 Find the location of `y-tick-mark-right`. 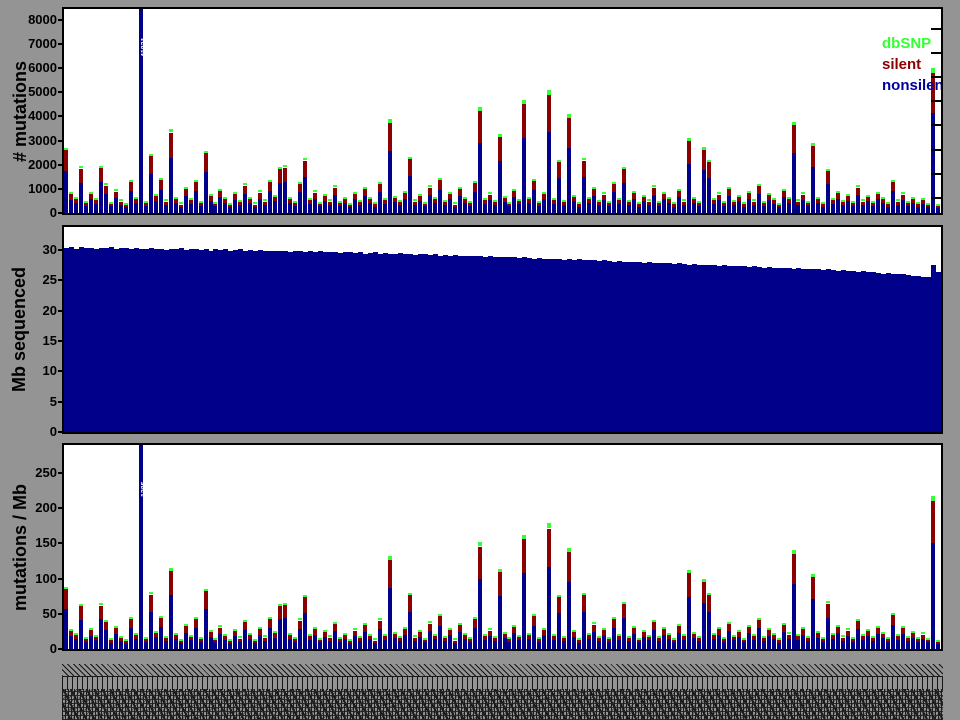

y-tick-mark-right is located at coordinates (936, 174).